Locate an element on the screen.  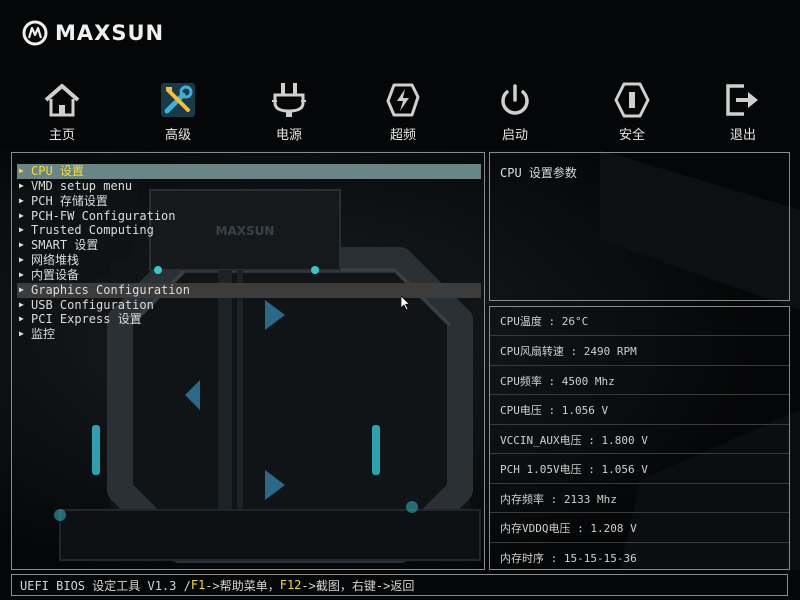
nav-label: 启动 is located at coordinates (514, 135).